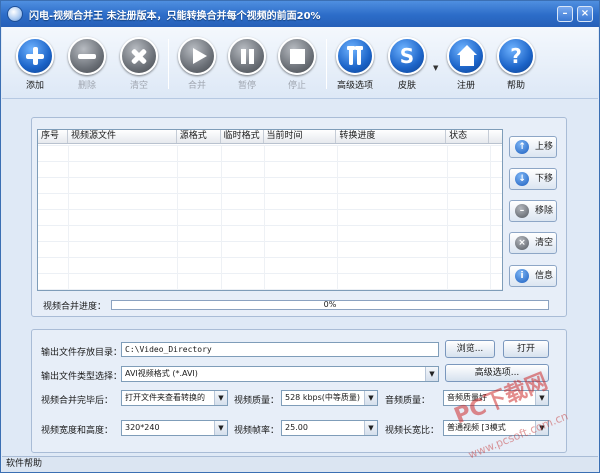 This screenshot has width=600, height=473. I want to click on skin-label: 皮肤, so click(406, 86).